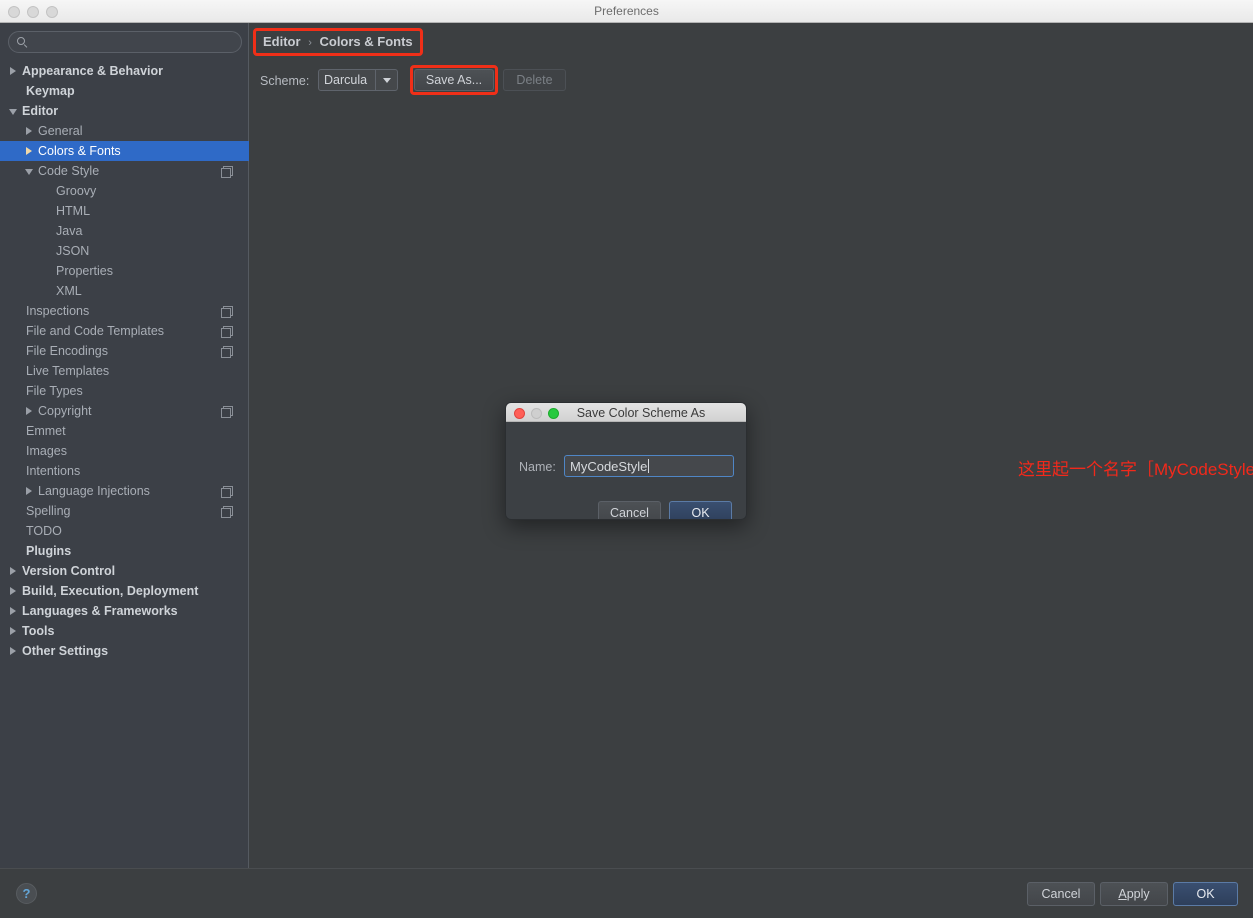 The image size is (1253, 918). What do you see at coordinates (124, 431) in the screenshot?
I see `sidebar-item-emmet: Emmet` at bounding box center [124, 431].